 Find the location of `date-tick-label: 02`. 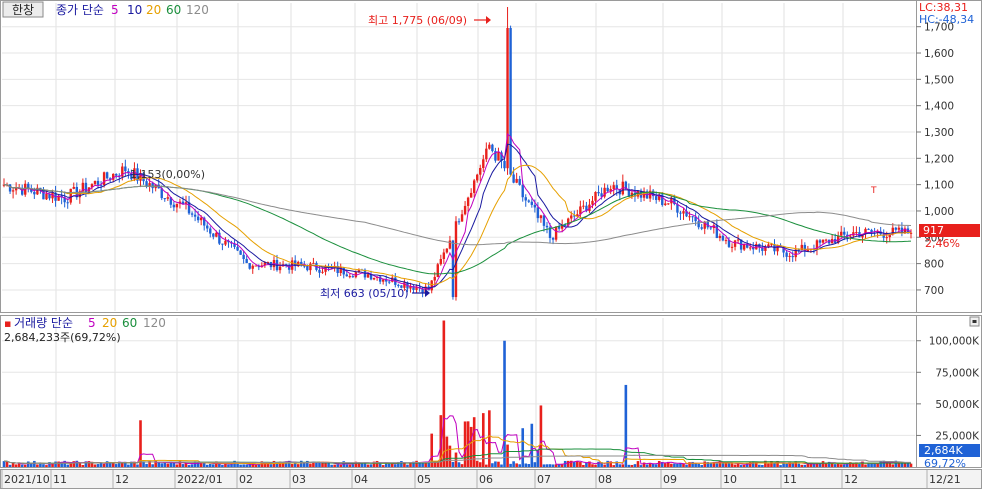

date-tick-label: 02 is located at coordinates (246, 479).